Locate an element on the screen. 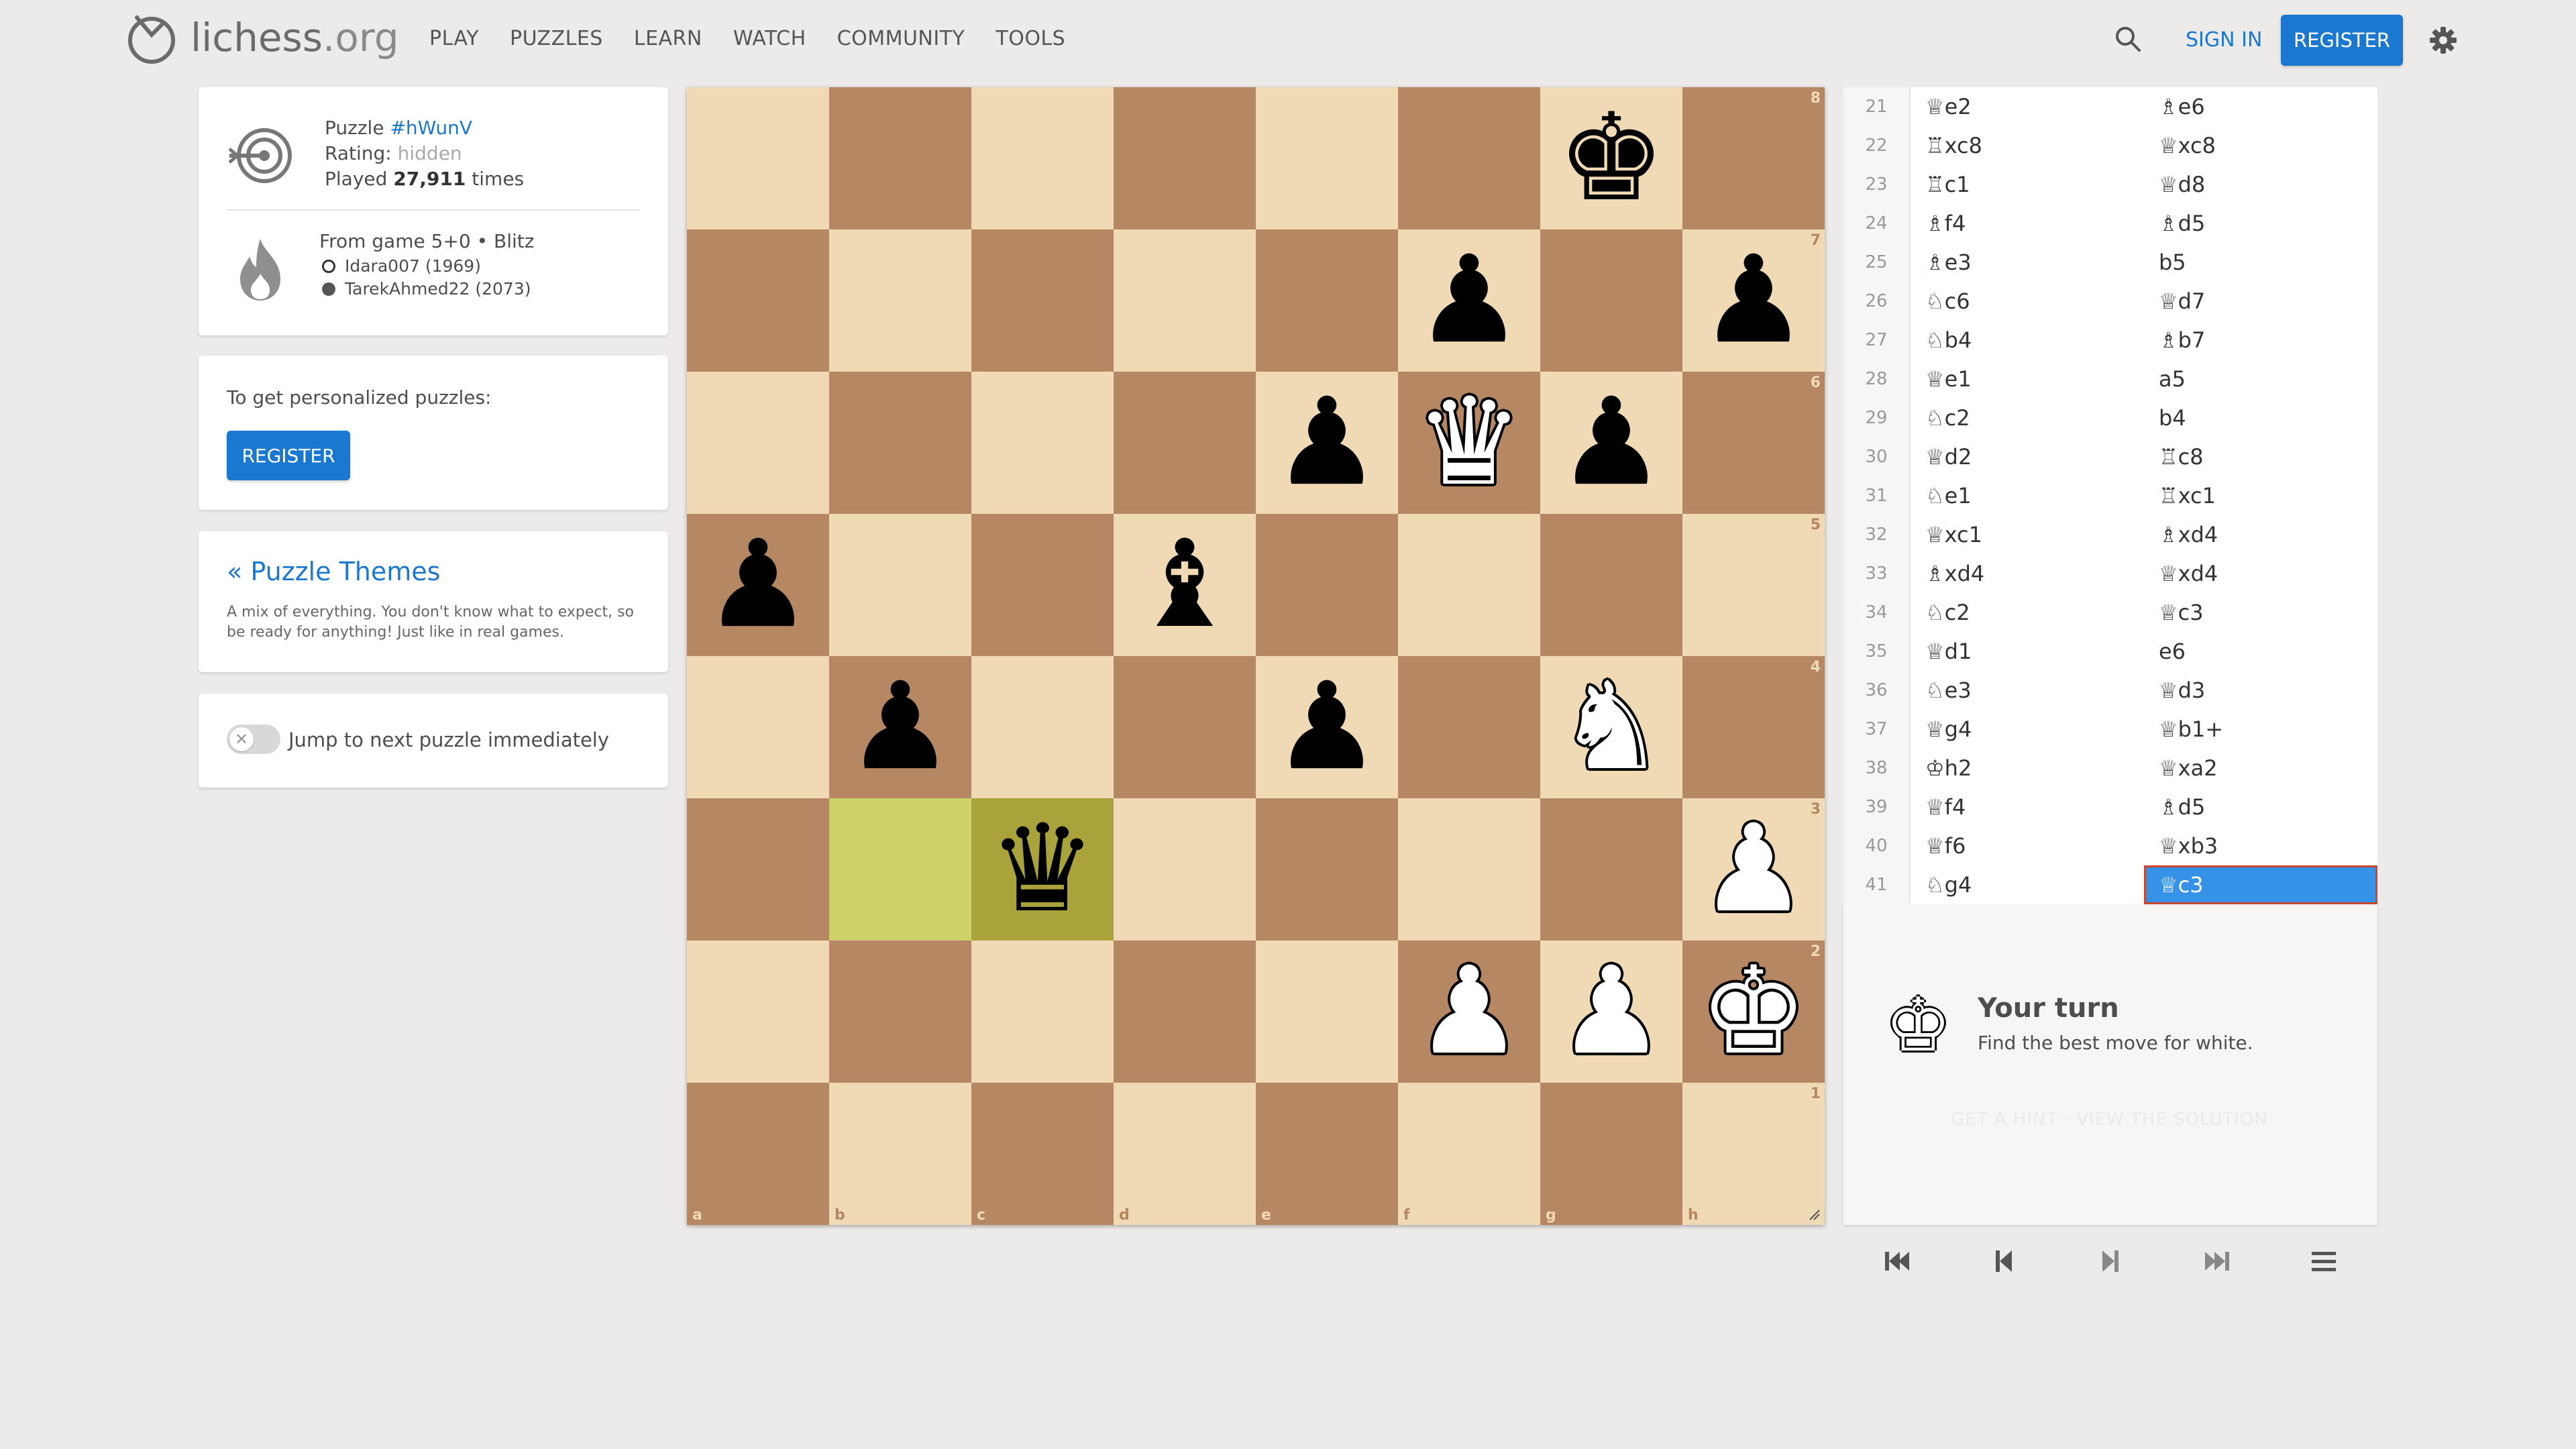  black-move: b4 is located at coordinates (2260, 417).